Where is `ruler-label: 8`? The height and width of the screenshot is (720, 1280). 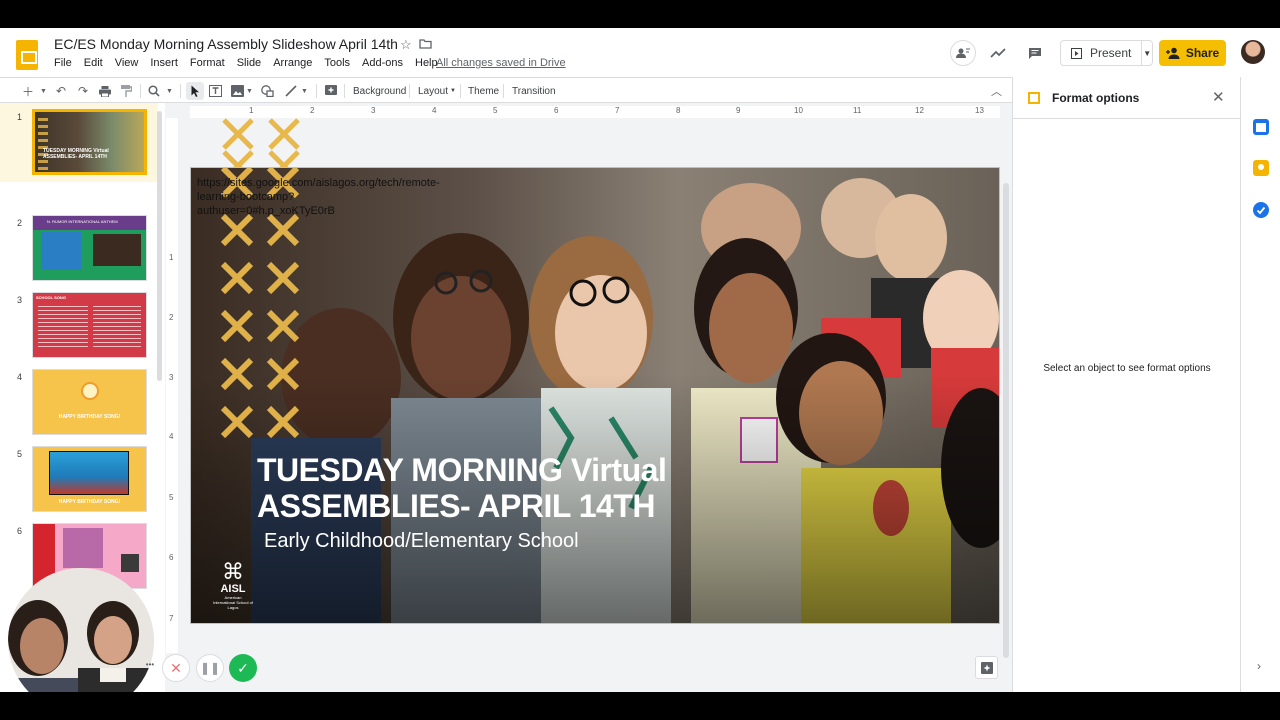
ruler-label: 8 is located at coordinates (678, 110).